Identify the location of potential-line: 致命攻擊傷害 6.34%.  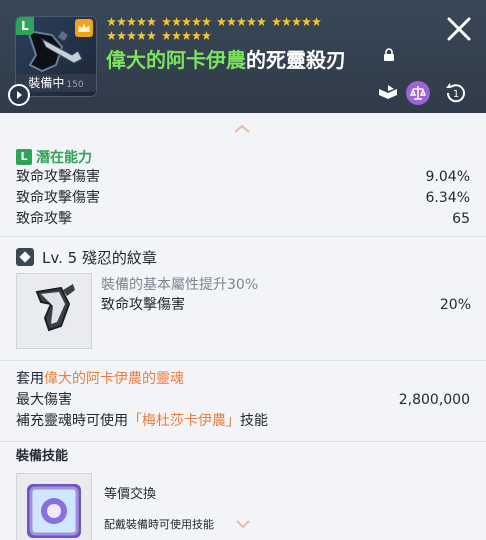
(243, 198).